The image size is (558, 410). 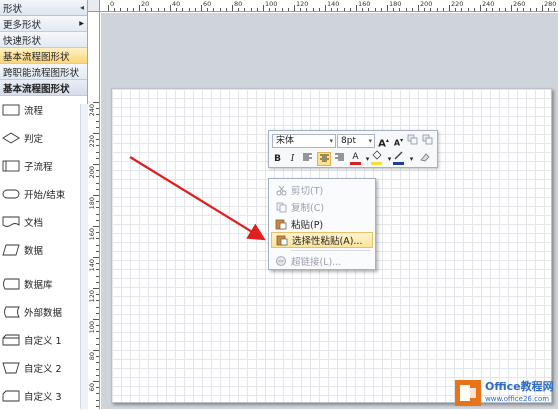 What do you see at coordinates (43, 194) in the screenshot?
I see `shape-item-terminator: 开始/结束` at bounding box center [43, 194].